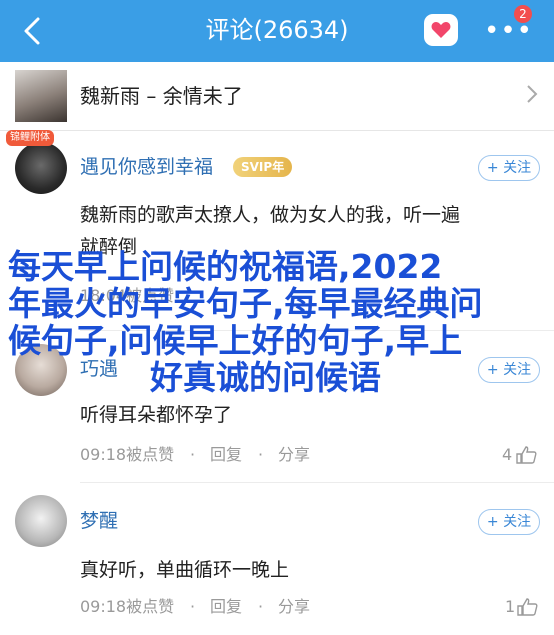 The image size is (554, 635). Describe the element at coordinates (532, 97) in the screenshot. I see `chevron-right-icon` at that location.